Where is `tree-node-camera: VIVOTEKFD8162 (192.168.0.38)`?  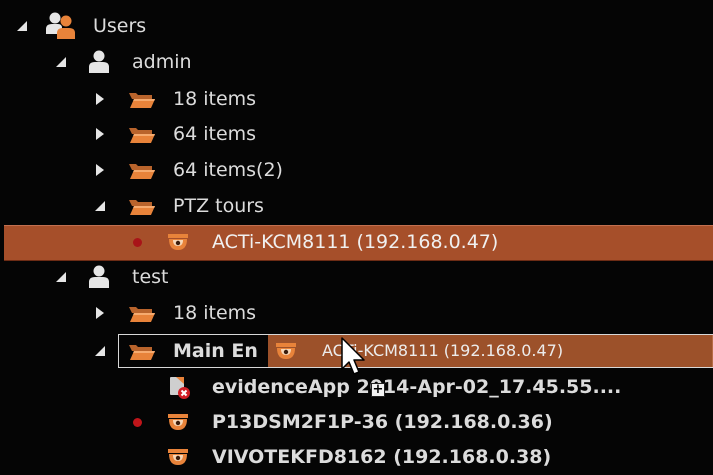
tree-node-camera: VIVOTEKFD8162 (192.168.0.38) is located at coordinates (356, 457).